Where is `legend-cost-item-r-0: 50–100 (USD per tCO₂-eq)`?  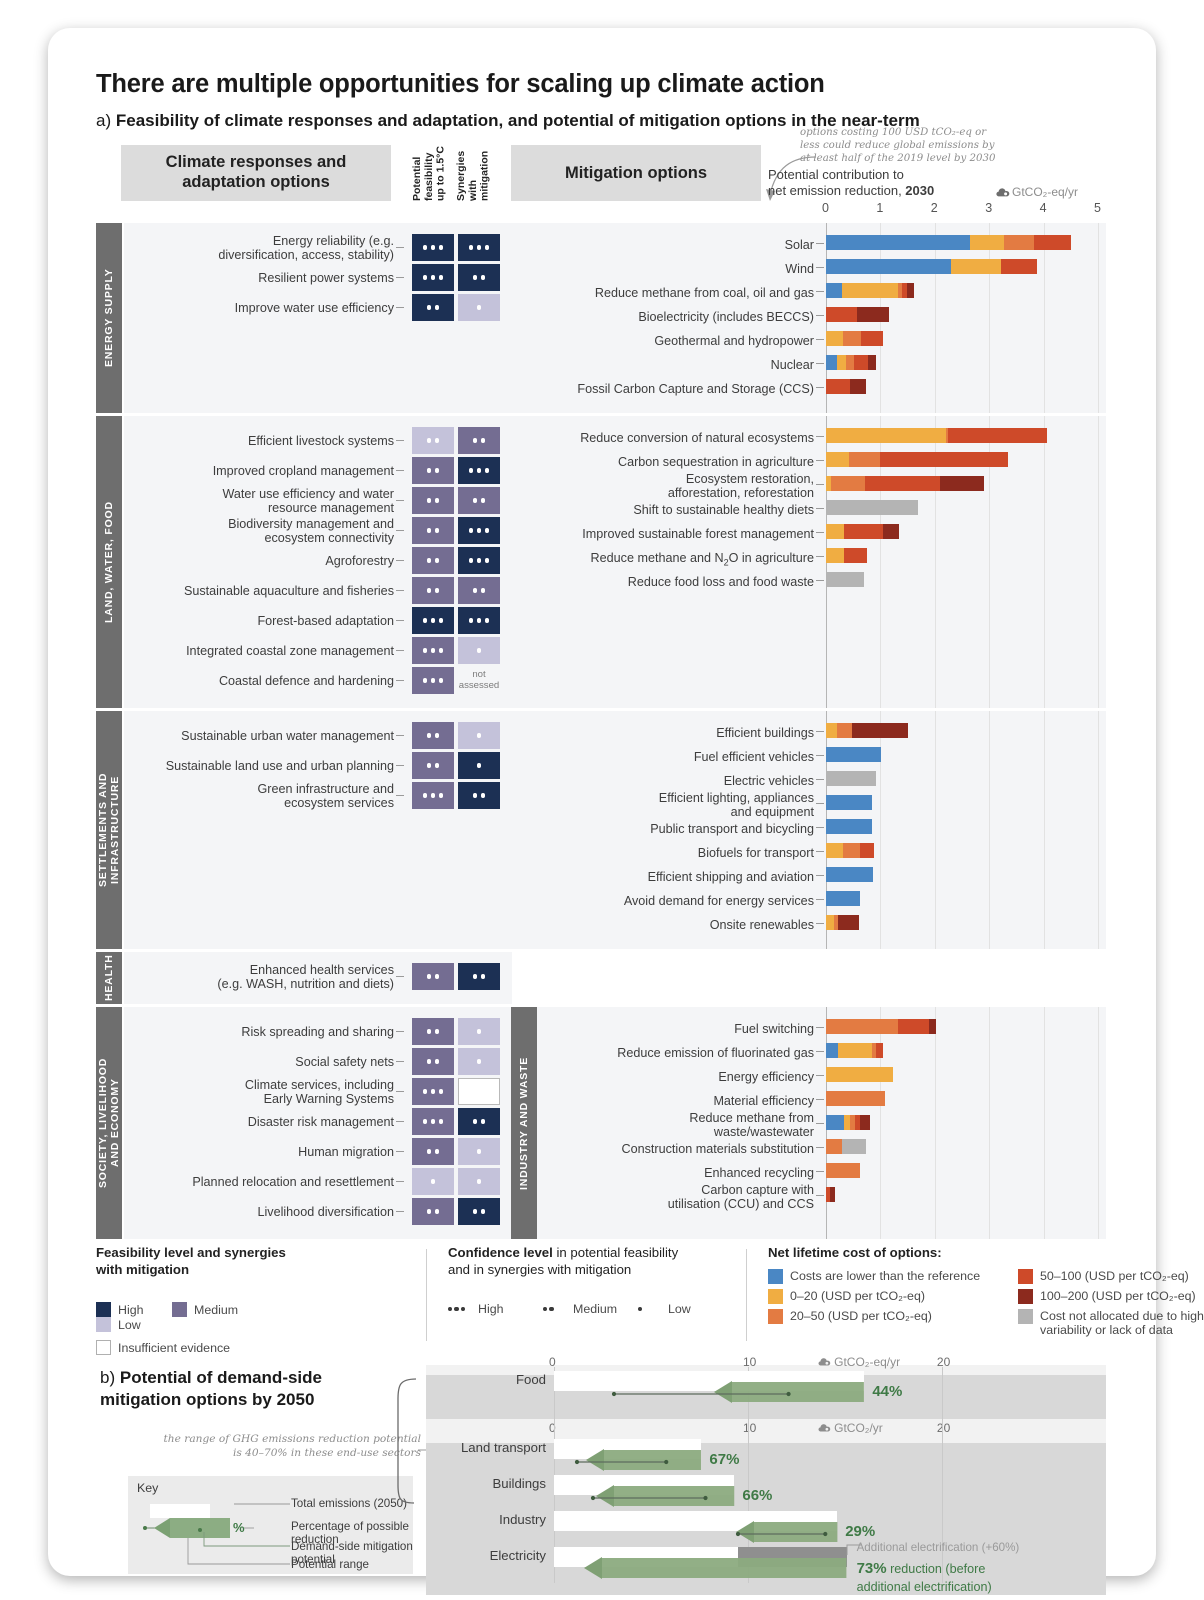
legend-cost-item-r-0: 50–100 (USD per tCO₂-eq) is located at coordinates (1111, 1276).